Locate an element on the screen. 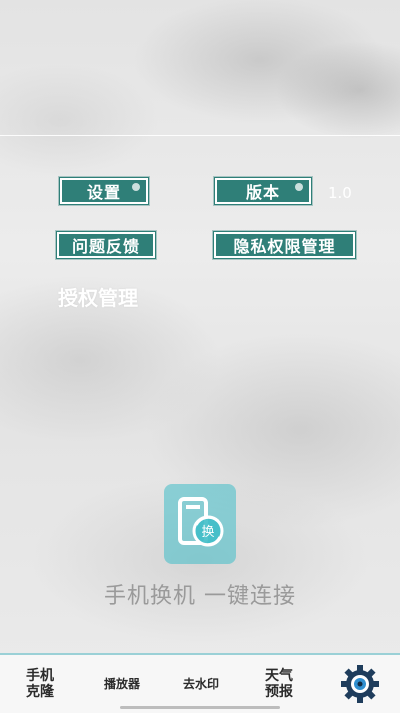 Image resolution: width=400 pixels, height=713 pixels. gear-icon is located at coordinates (360, 684).